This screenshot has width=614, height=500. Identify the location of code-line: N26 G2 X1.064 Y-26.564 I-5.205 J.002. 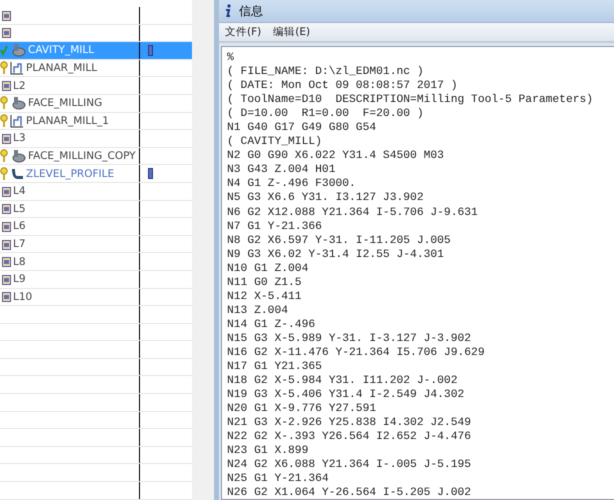
(349, 492).